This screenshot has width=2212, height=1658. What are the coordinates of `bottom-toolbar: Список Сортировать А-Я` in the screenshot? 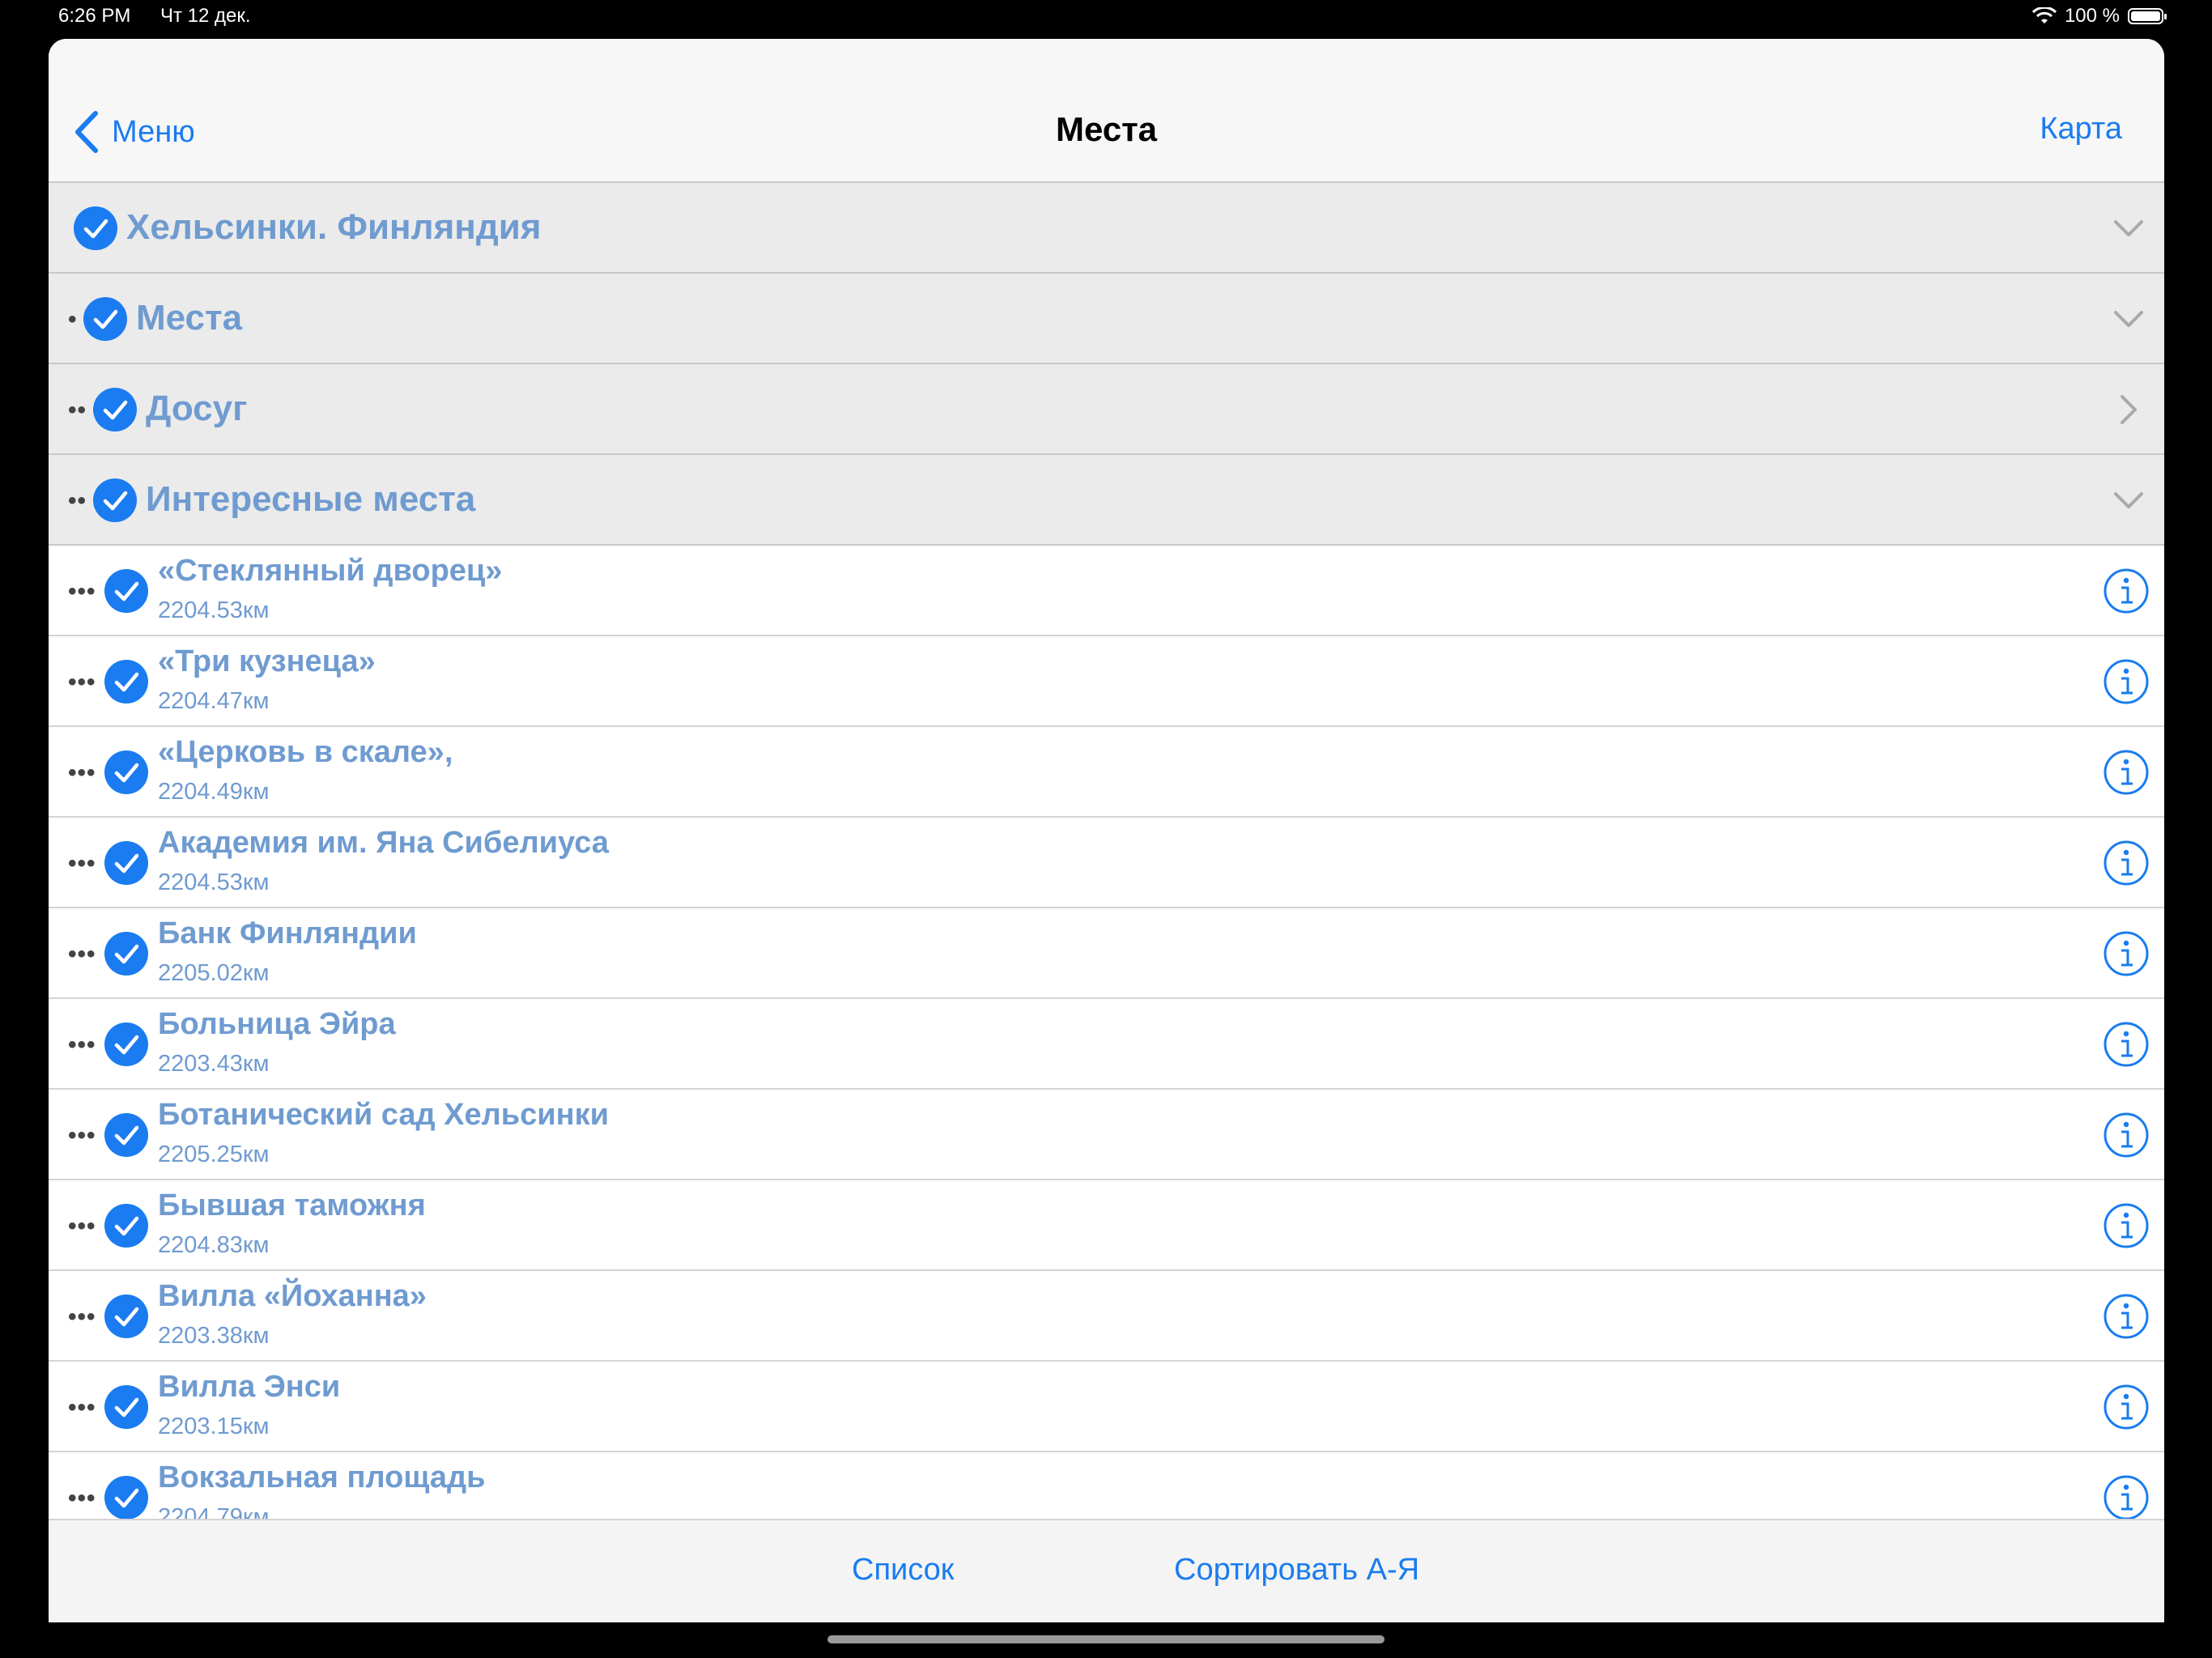 It's located at (1106, 1570).